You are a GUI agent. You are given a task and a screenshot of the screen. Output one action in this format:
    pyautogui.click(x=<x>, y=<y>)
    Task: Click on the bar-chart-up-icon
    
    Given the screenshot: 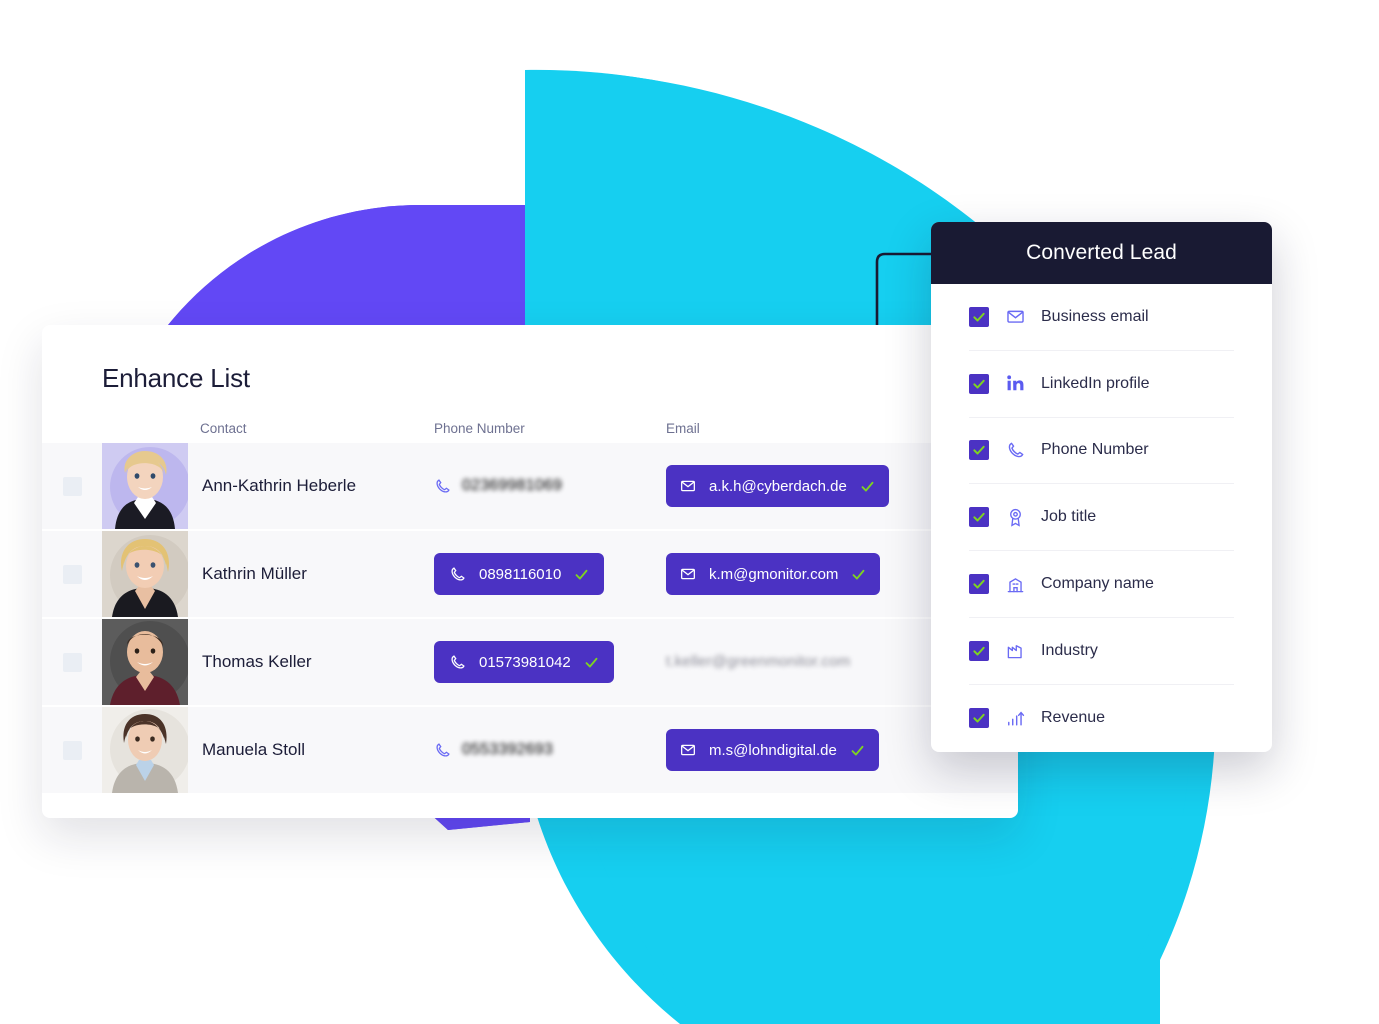 What is the action you would take?
    pyautogui.click(x=1015, y=718)
    